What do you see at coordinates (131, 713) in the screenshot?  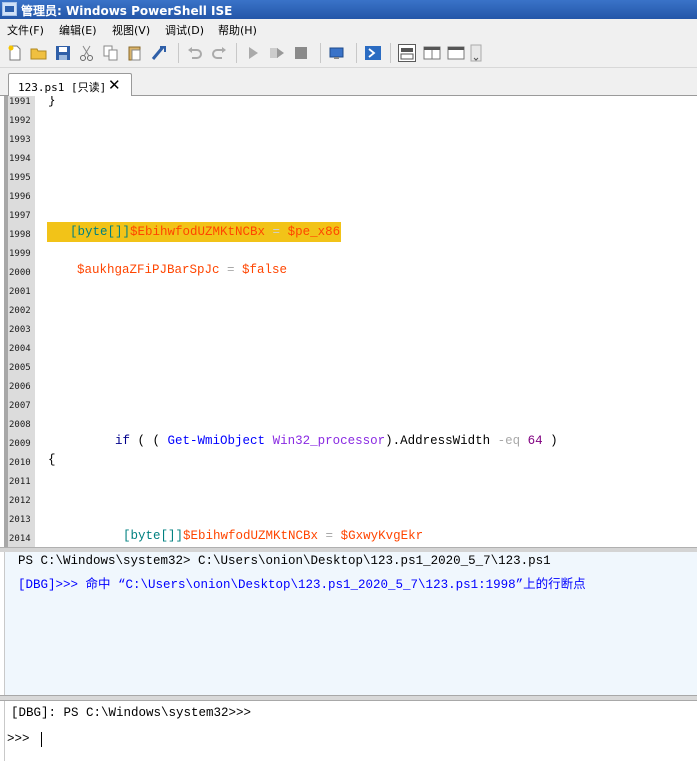 I see `console-prompt: [DBG]: PS C:\Windows\system32>>>` at bounding box center [131, 713].